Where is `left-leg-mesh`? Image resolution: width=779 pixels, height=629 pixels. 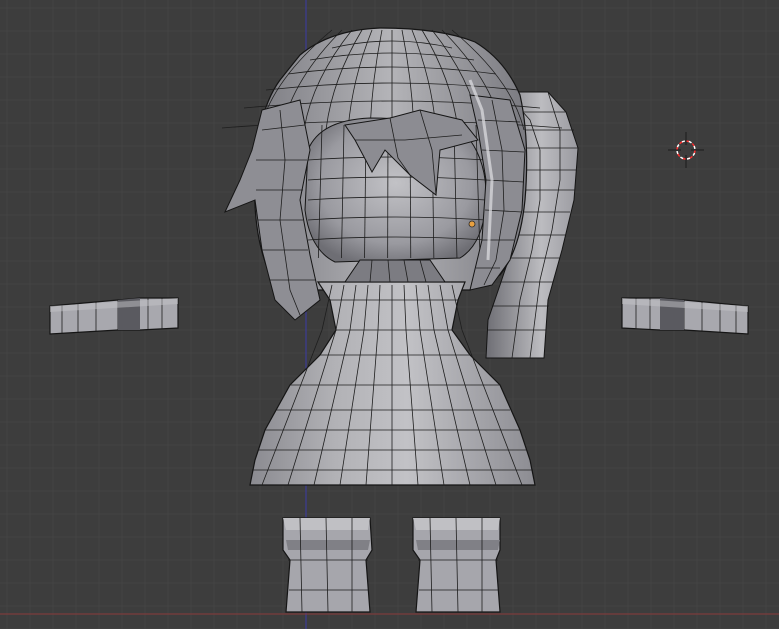 left-leg-mesh is located at coordinates (327, 565).